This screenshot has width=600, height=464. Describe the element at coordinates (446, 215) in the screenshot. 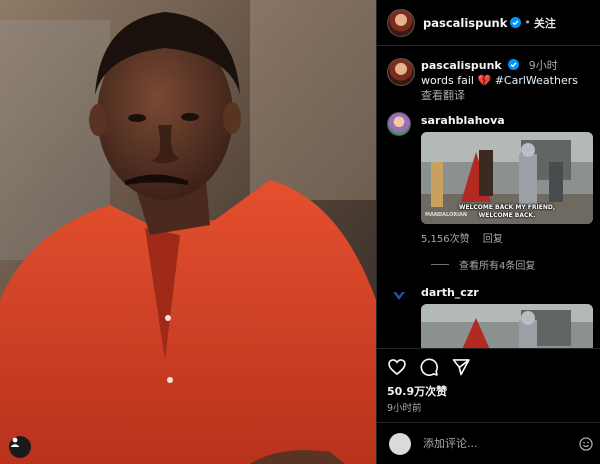

I see `gif-watermark: MANDALORIAN` at that location.